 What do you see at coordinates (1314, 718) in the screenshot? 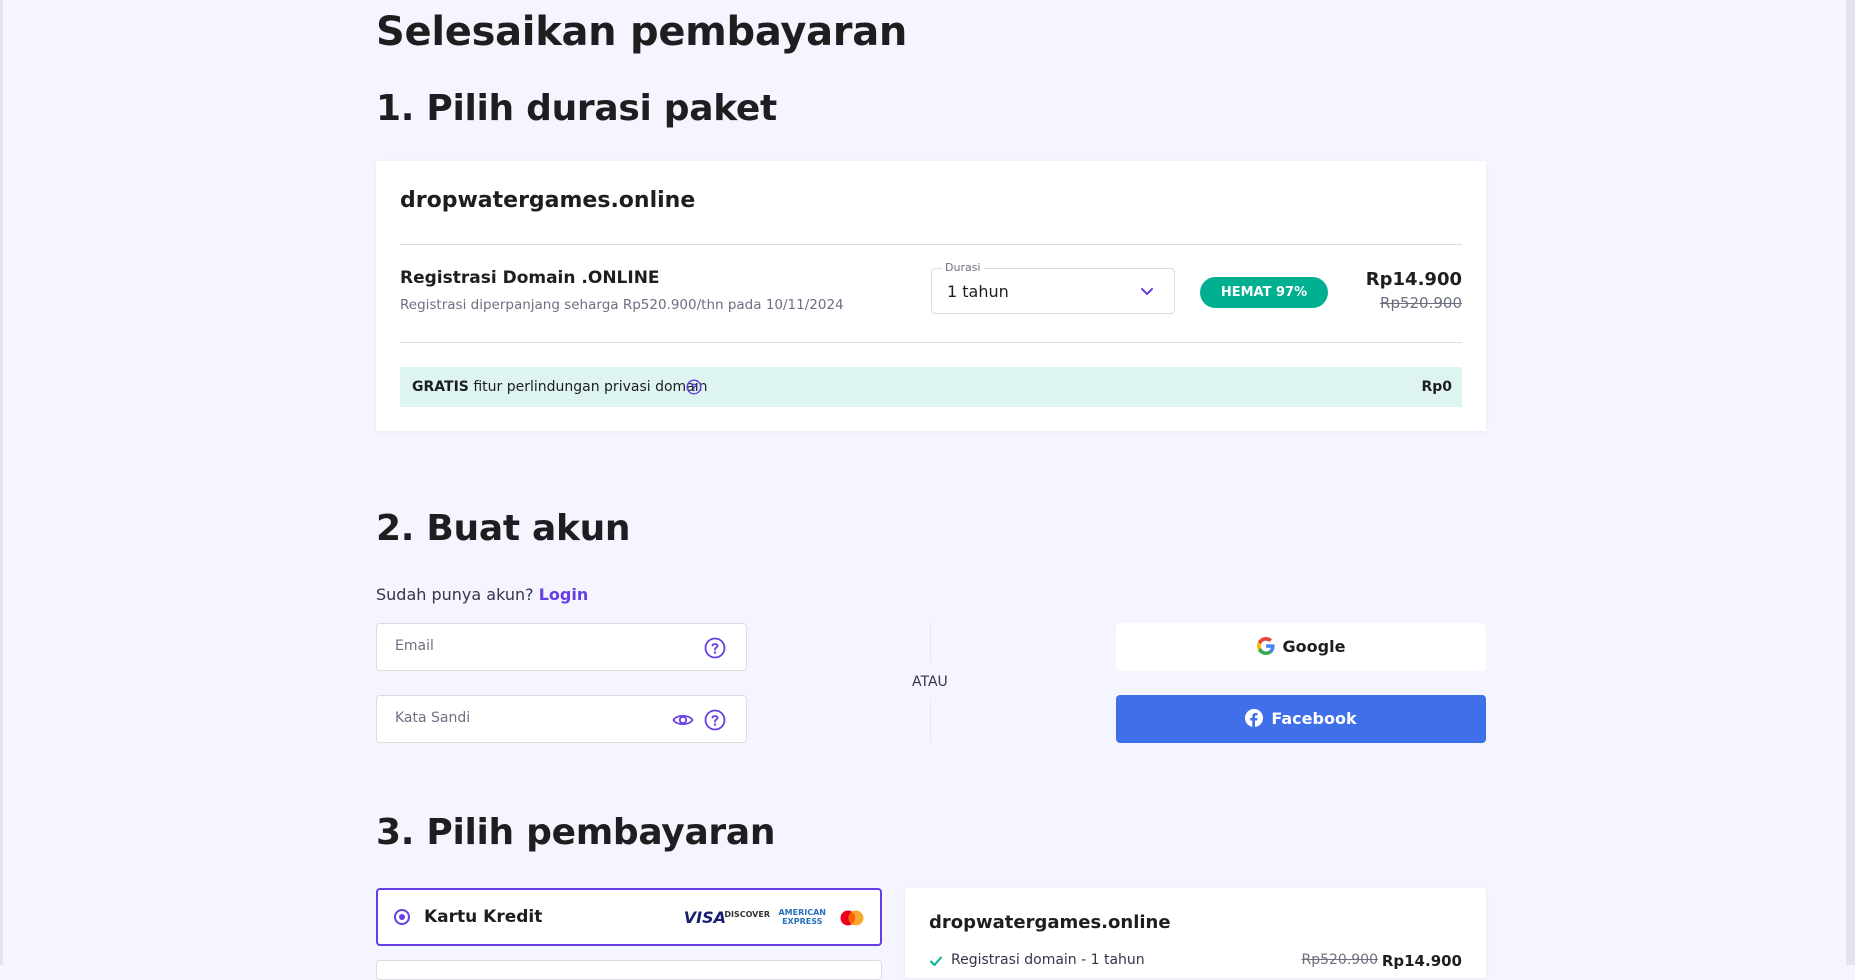
I see `facebook-label: Facebook` at bounding box center [1314, 718].